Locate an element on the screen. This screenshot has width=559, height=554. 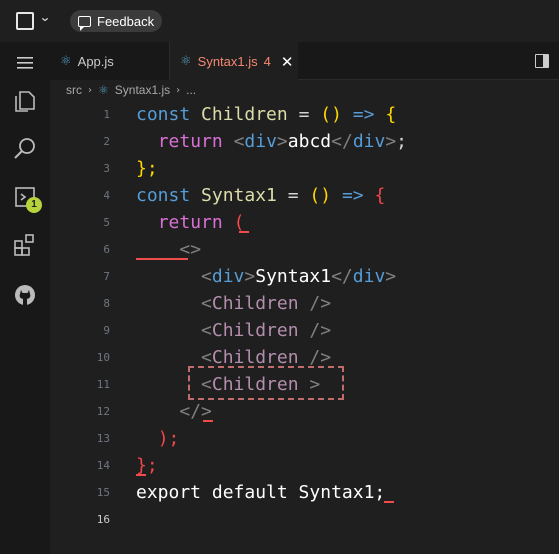
code-line: </> is located at coordinates (174, 411).